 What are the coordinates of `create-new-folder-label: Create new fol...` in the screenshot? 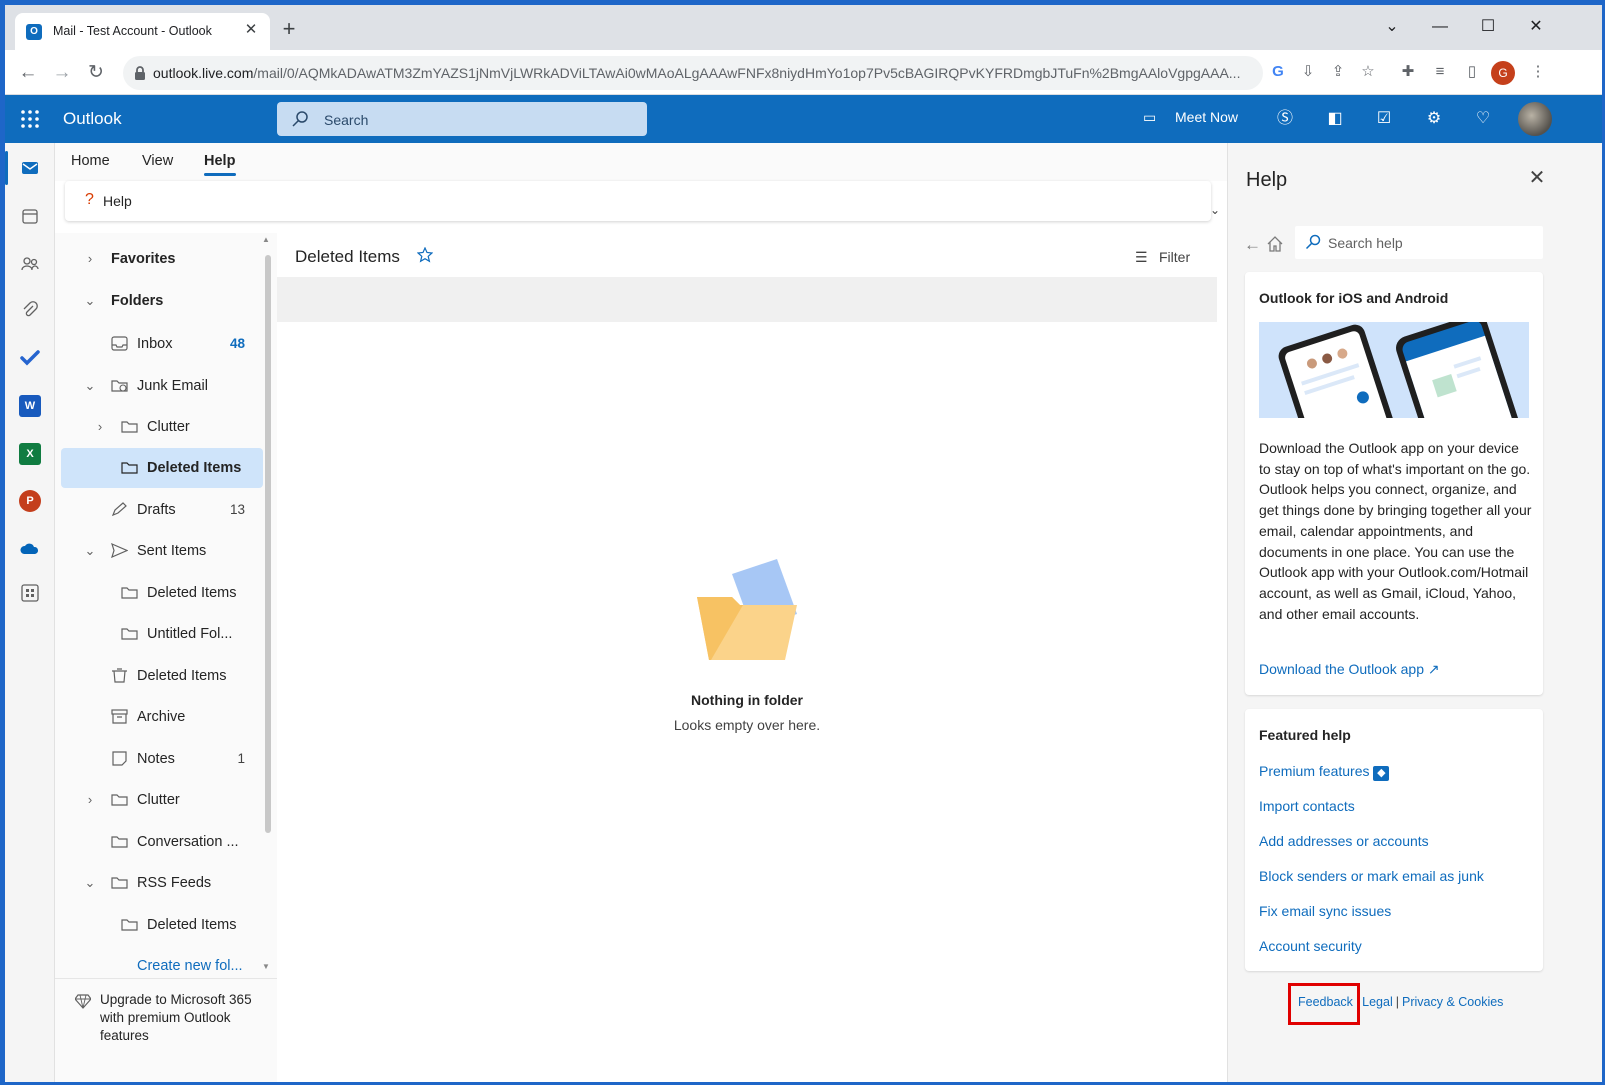 It's located at (190, 966).